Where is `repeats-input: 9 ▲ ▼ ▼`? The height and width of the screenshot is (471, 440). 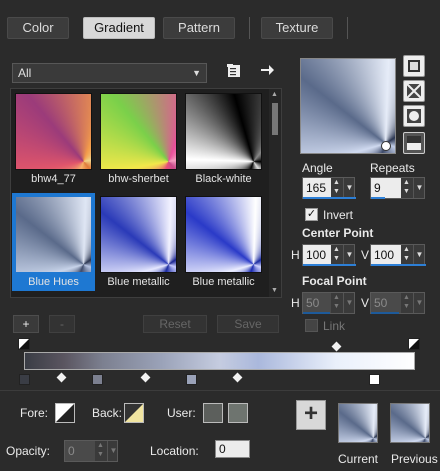
repeats-input: 9 ▲ ▼ ▼ is located at coordinates (397, 188).